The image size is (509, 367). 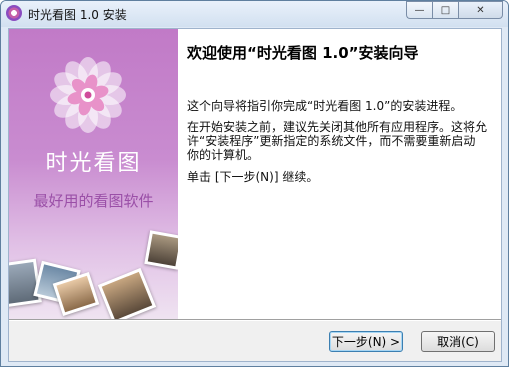 I want to click on close-button: ✕, so click(x=480, y=10).